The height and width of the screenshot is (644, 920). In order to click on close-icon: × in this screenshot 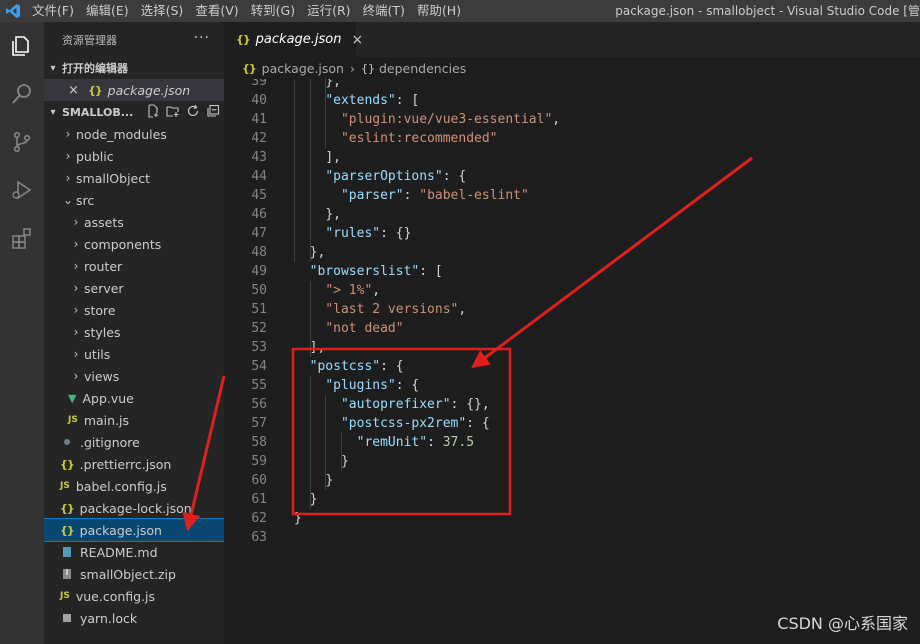, I will do `click(78, 90)`.